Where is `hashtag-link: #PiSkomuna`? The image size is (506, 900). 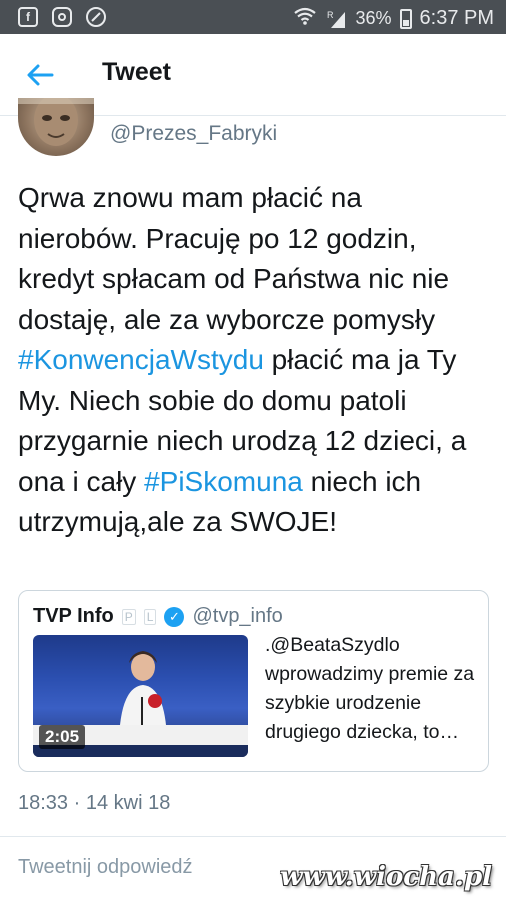
hashtag-link: #PiSkomuna is located at coordinates (223, 481).